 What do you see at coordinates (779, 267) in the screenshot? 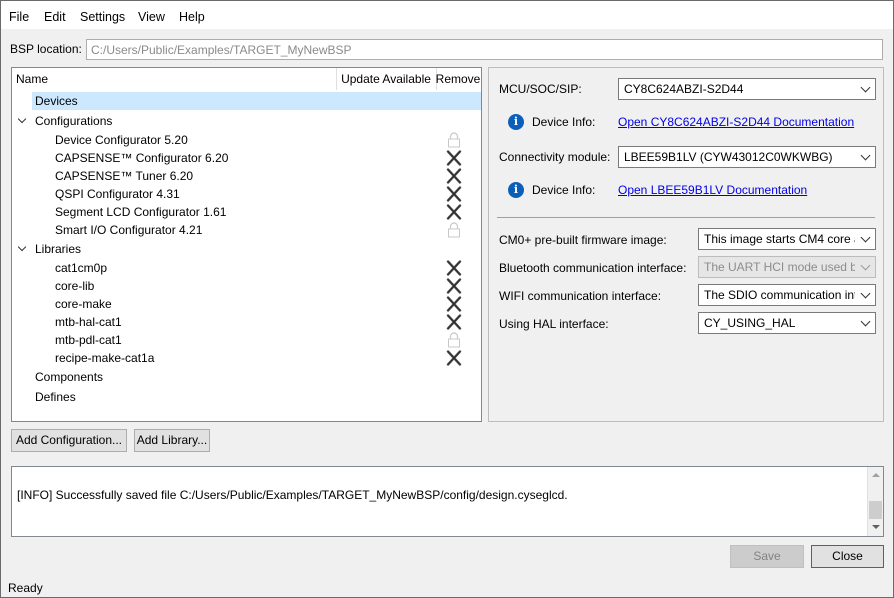
I see `bluetooth-interface-value: The UART HCI mode used by` at bounding box center [779, 267].